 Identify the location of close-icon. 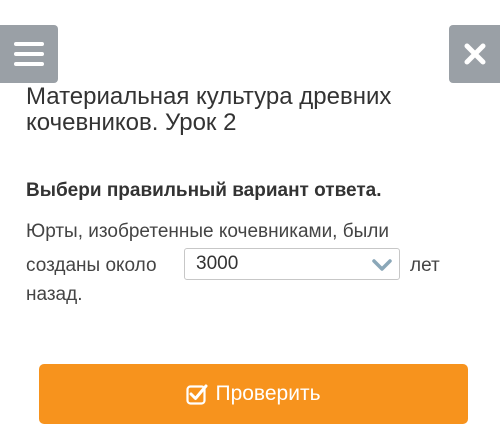
(474, 54).